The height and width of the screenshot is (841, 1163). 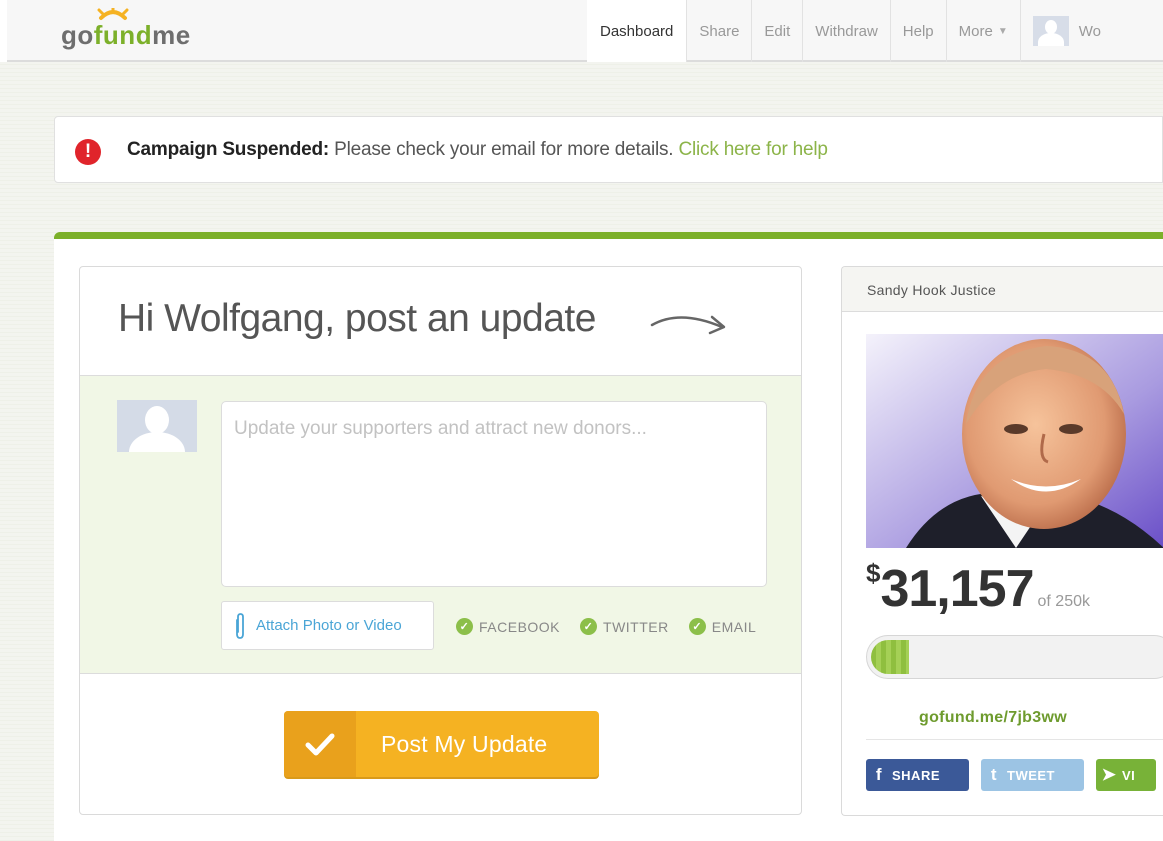 I want to click on facebook-icon: f, so click(x=879, y=774).